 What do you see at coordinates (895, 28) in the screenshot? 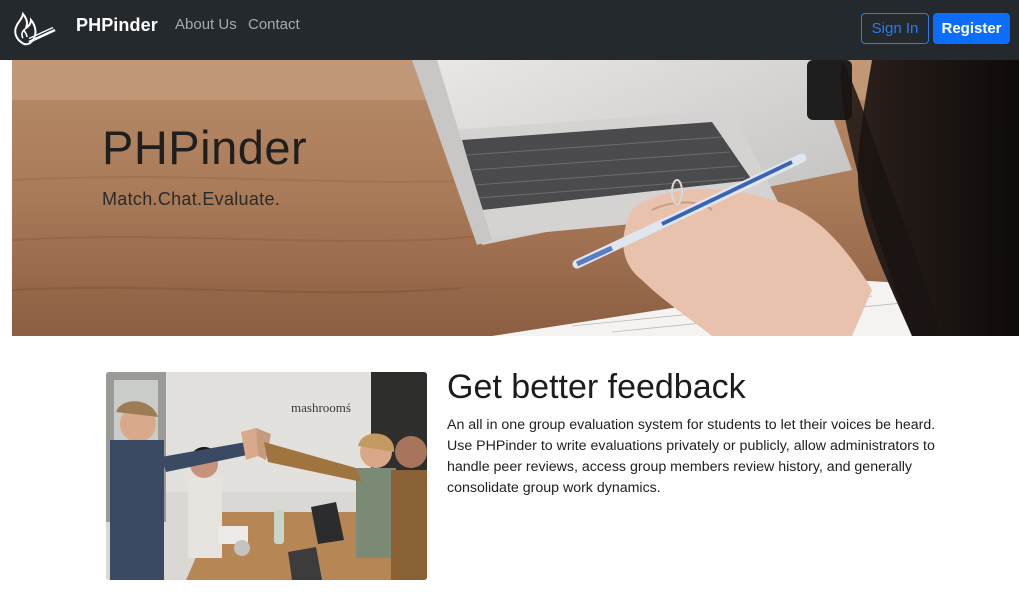
I see `sign-in-button: Sign In` at bounding box center [895, 28].